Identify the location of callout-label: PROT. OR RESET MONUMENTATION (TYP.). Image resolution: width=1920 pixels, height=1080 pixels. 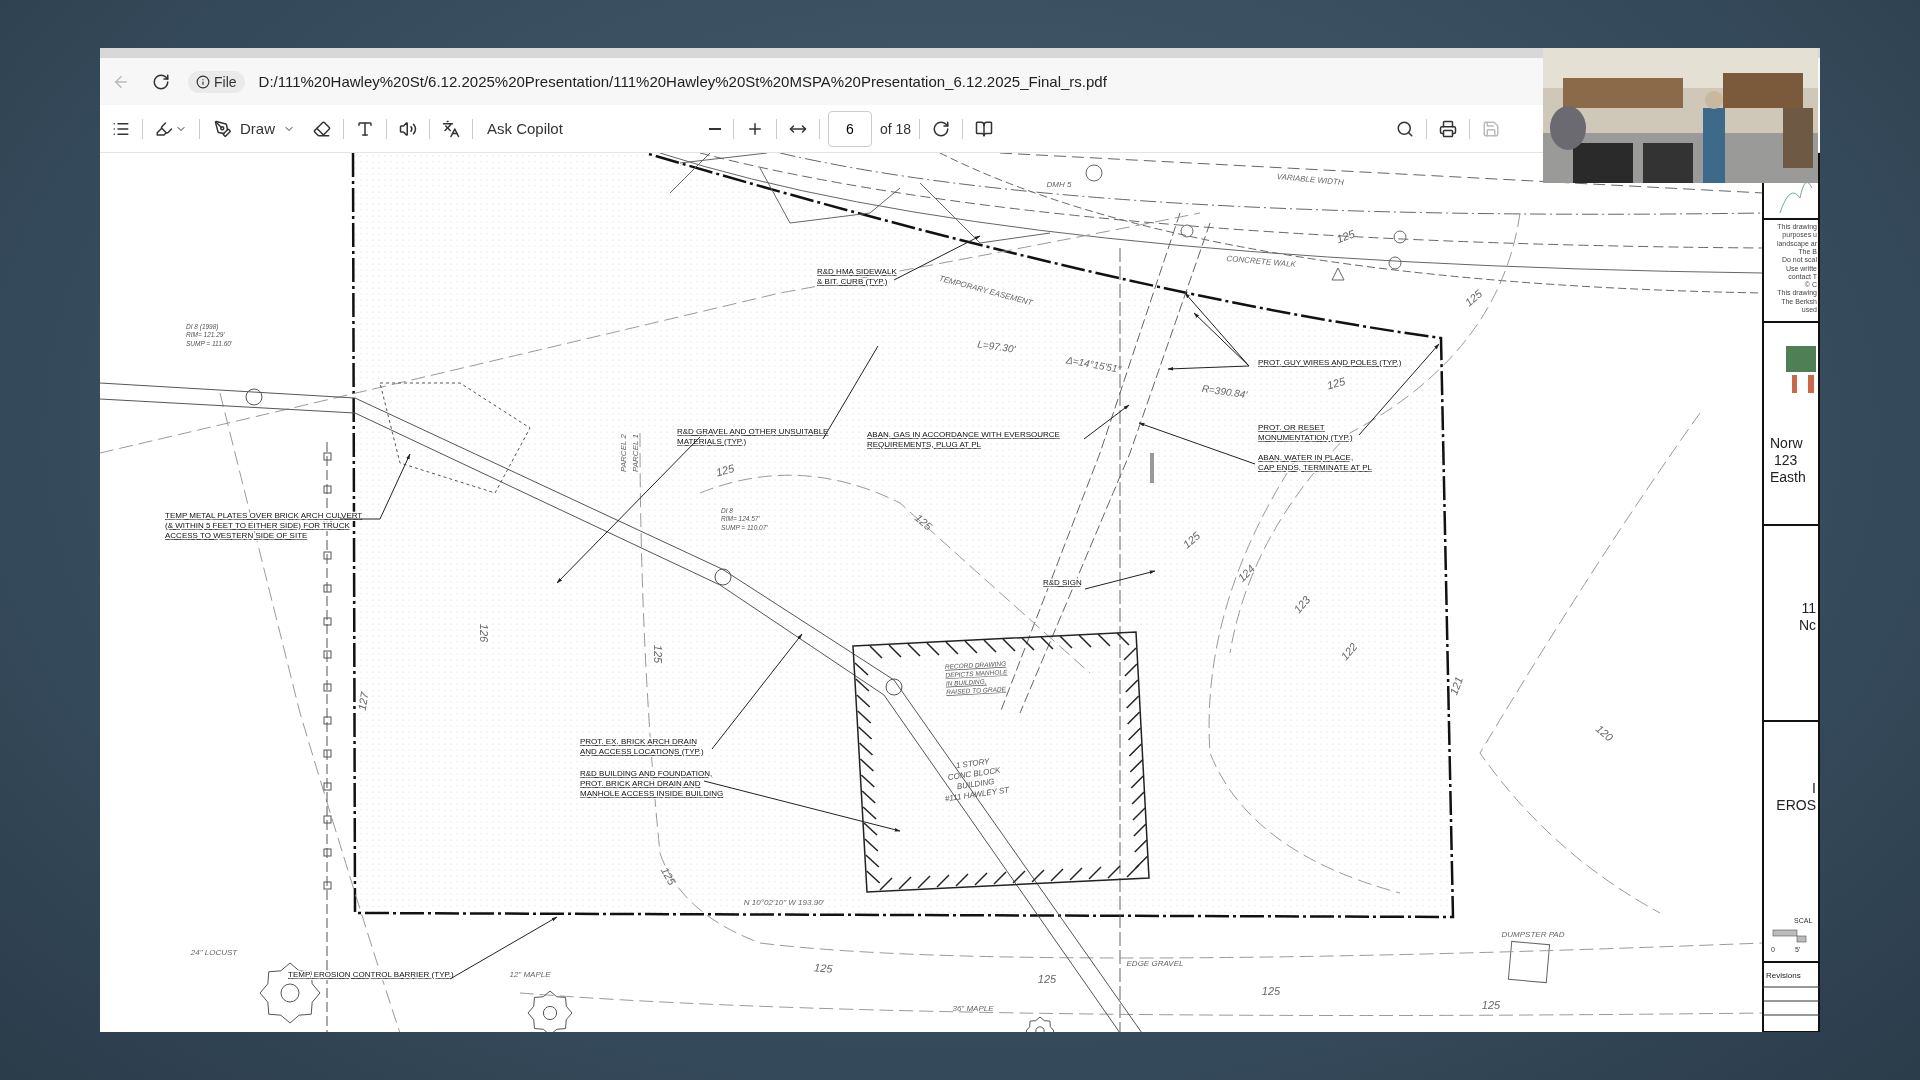
(1305, 432).